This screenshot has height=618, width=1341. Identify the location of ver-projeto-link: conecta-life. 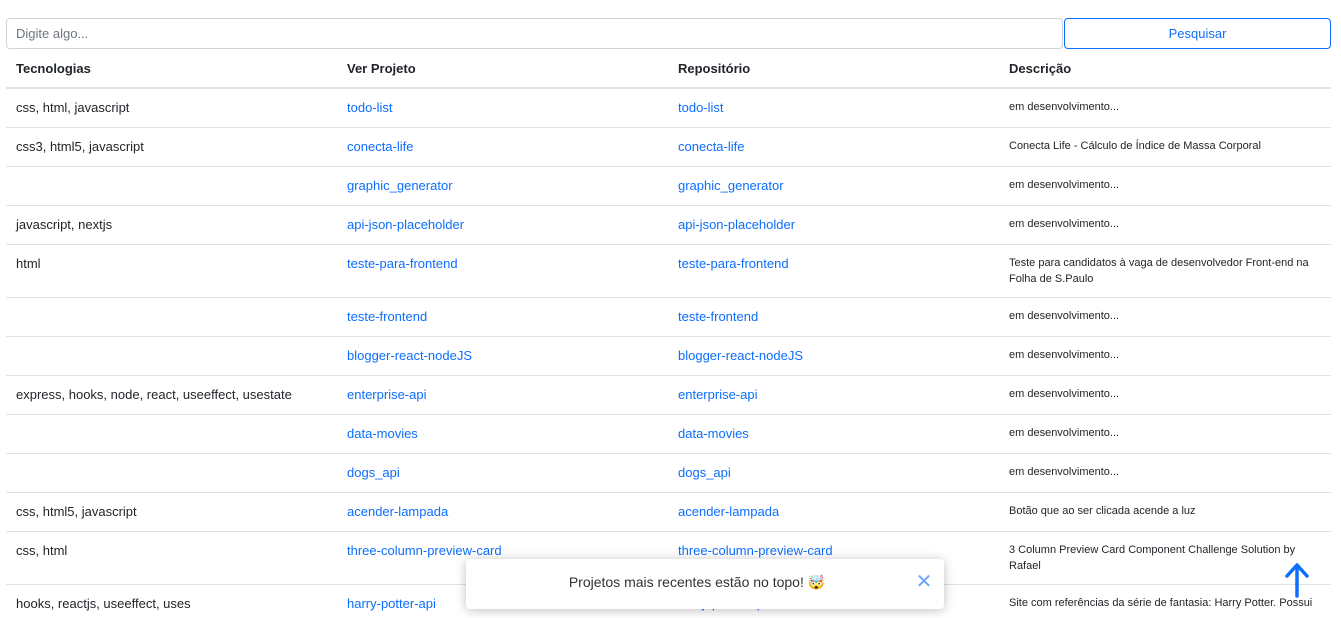
(502, 141).